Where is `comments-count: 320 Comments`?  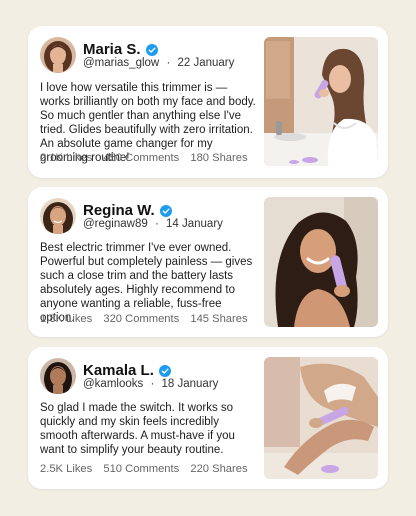 comments-count: 320 Comments is located at coordinates (141, 319).